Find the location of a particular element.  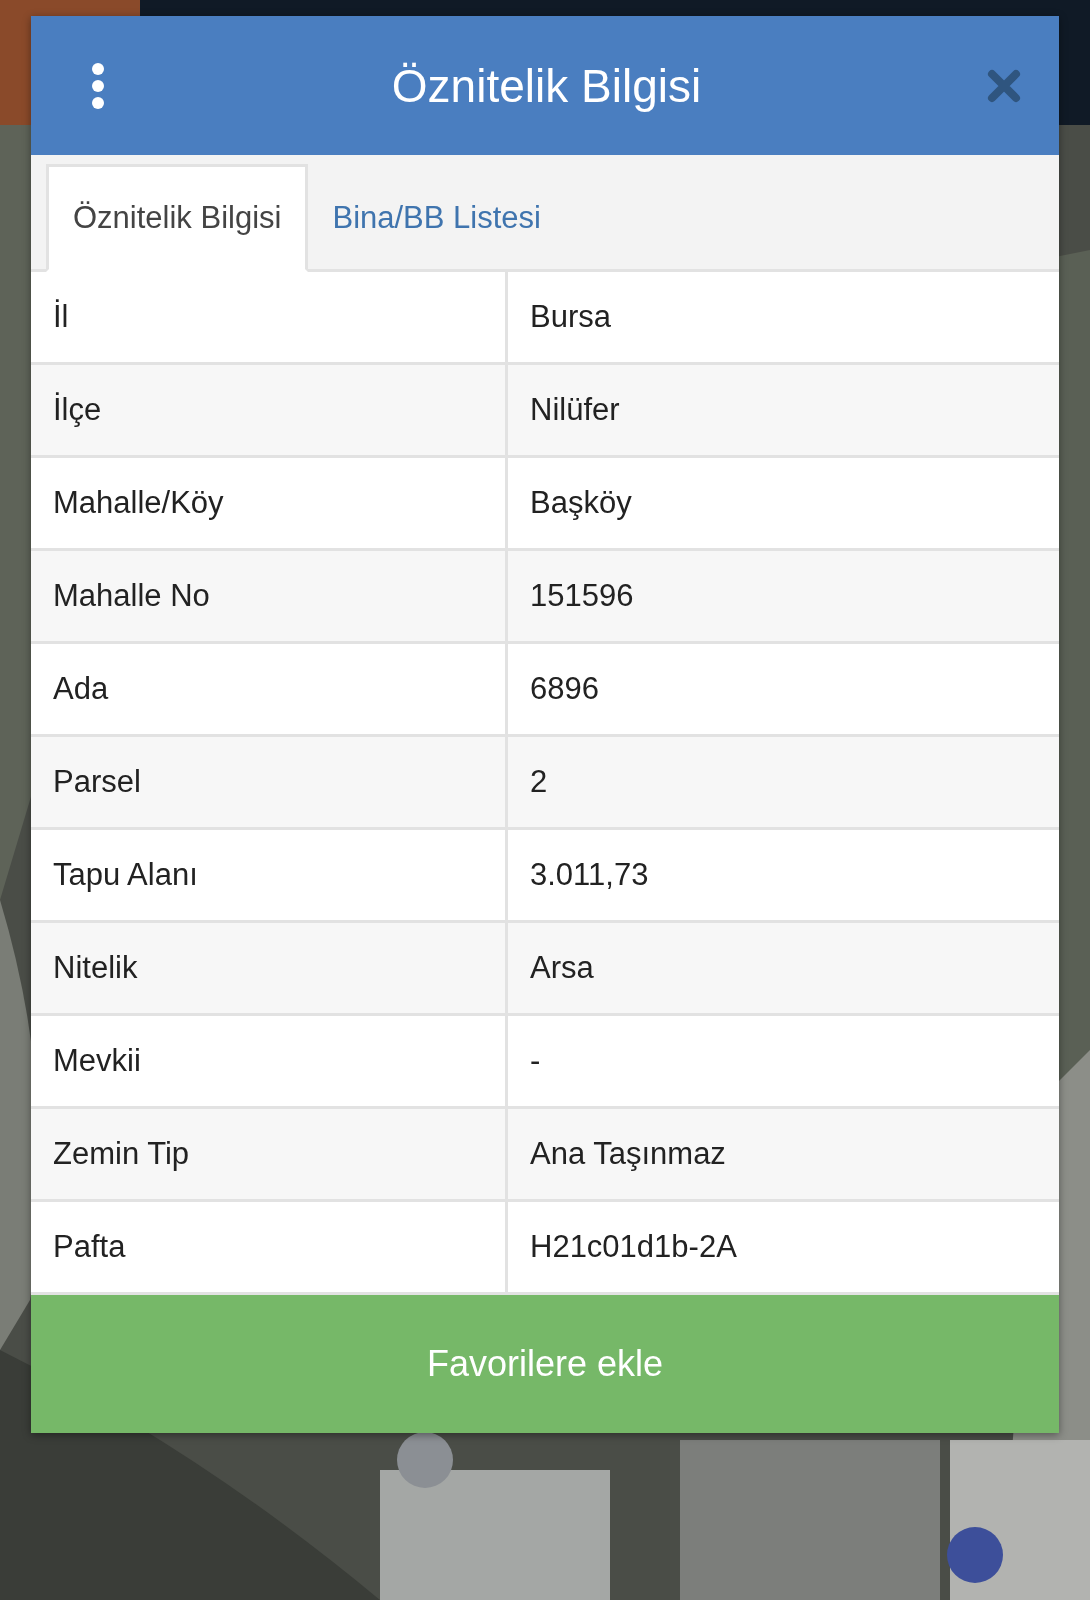

table-cell: Nitelik is located at coordinates (268, 968).